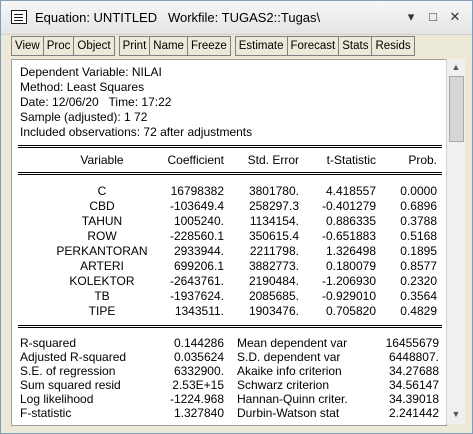 The width and height of the screenshot is (473, 434). I want to click on table-cell: 0.886335, so click(350, 221).